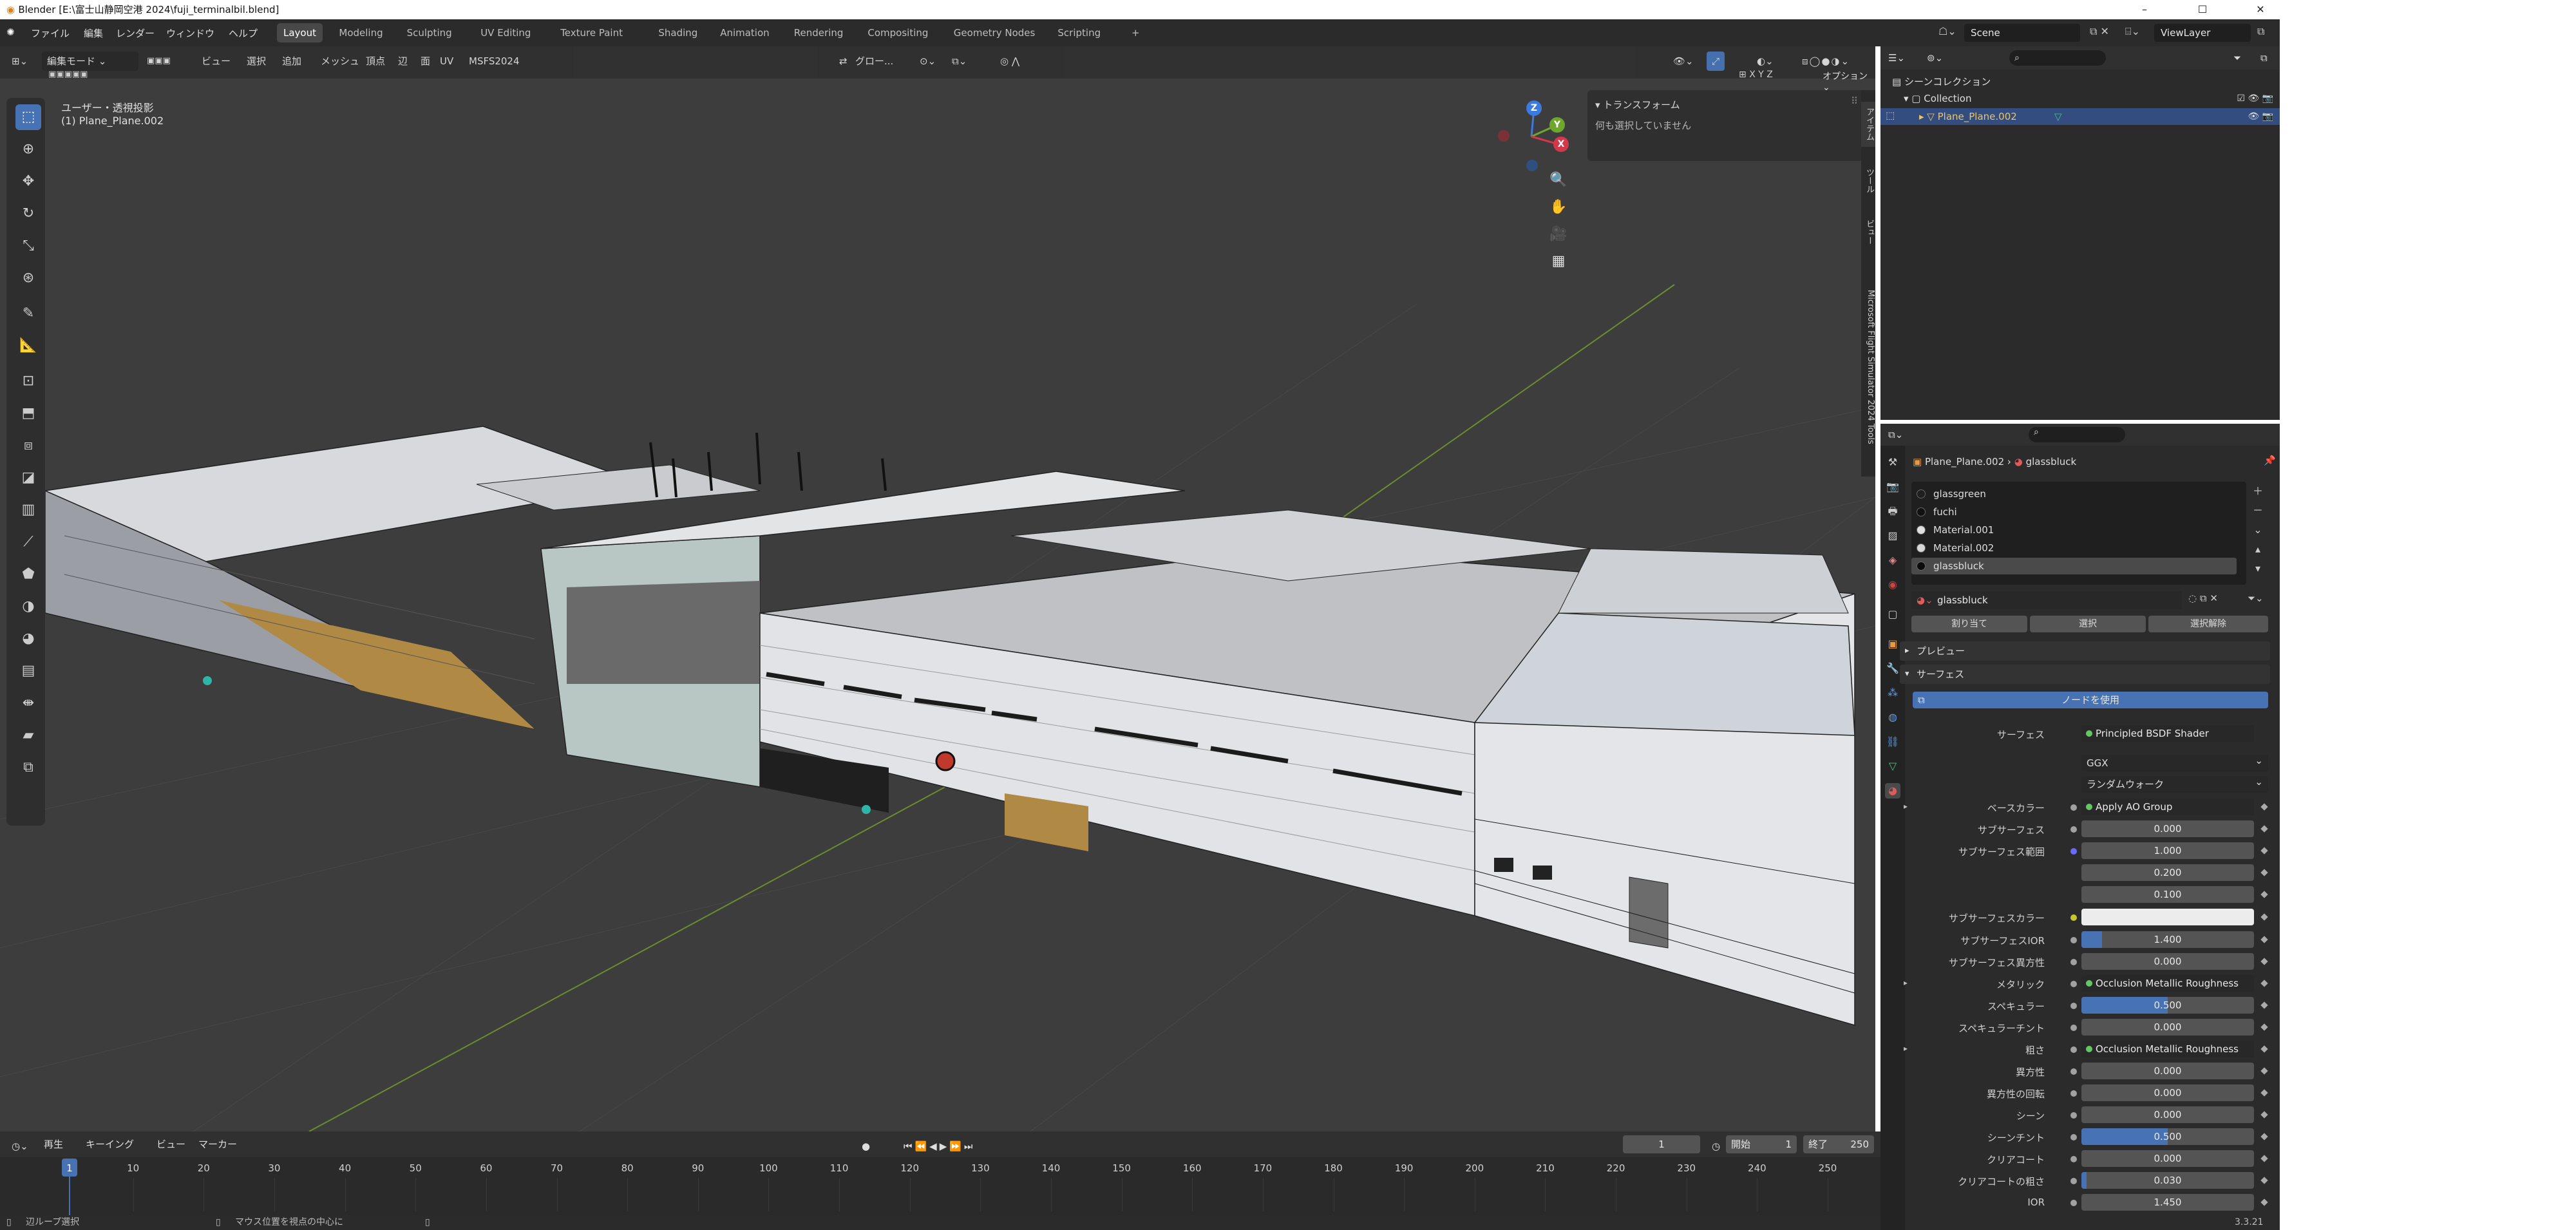  What do you see at coordinates (425, 61) in the screenshot?
I see `viewport-menu-6: 面` at bounding box center [425, 61].